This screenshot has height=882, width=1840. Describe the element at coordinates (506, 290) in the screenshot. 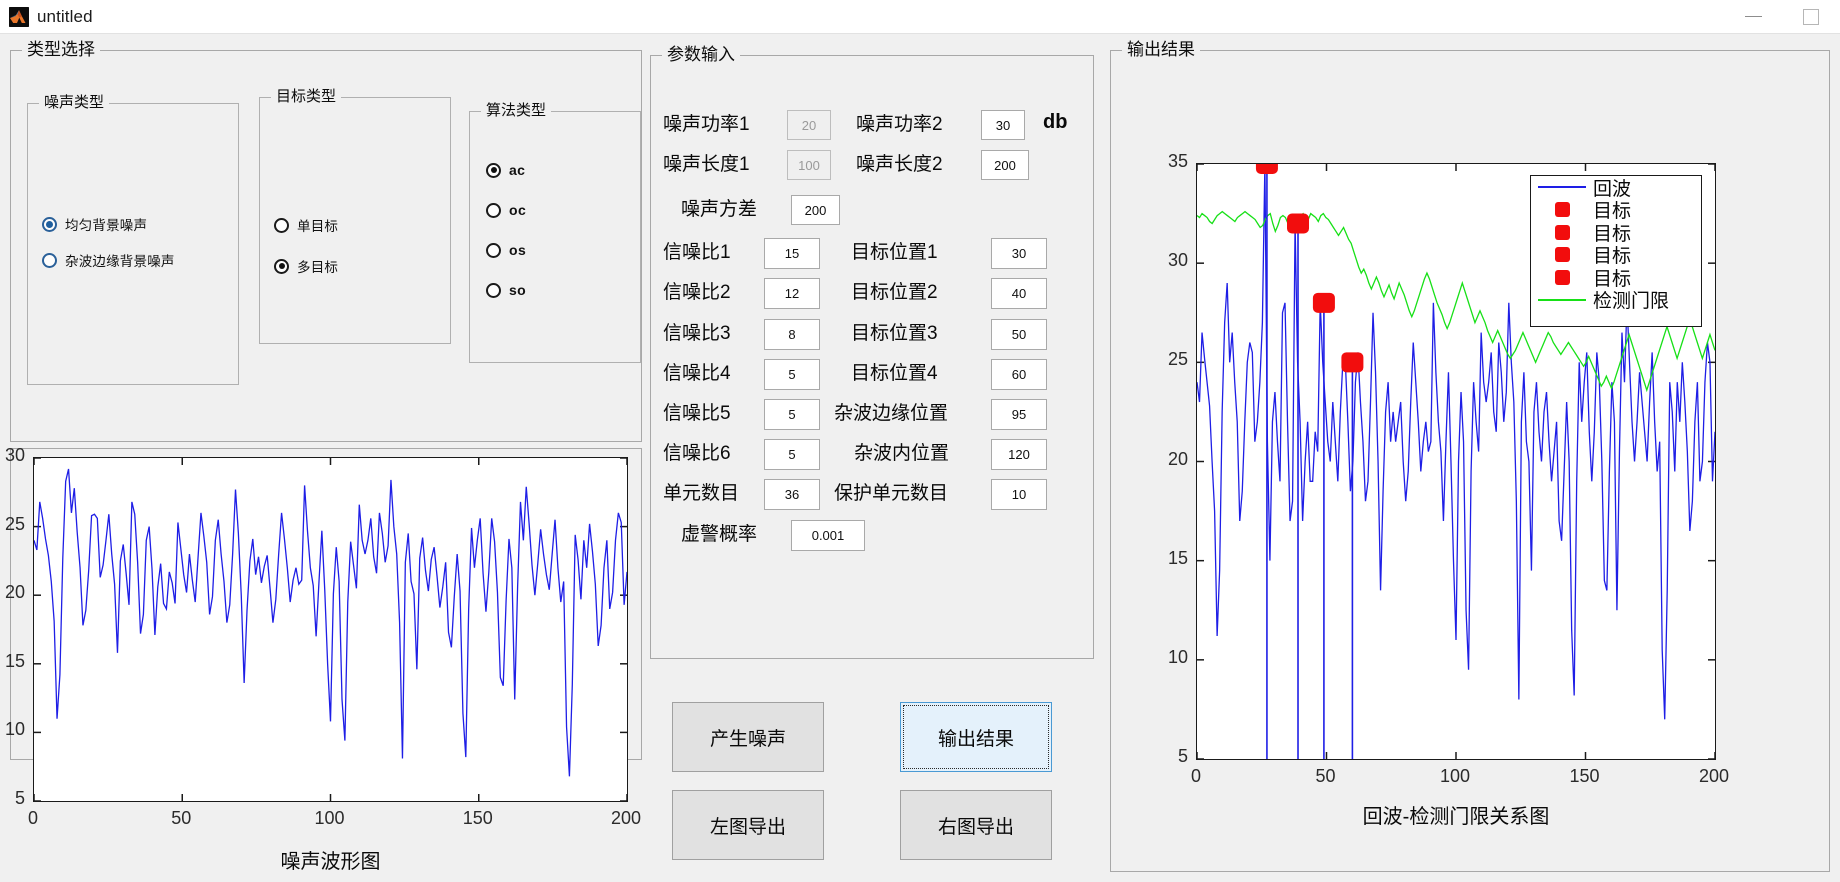

I see `radio-algo-so: so` at that location.